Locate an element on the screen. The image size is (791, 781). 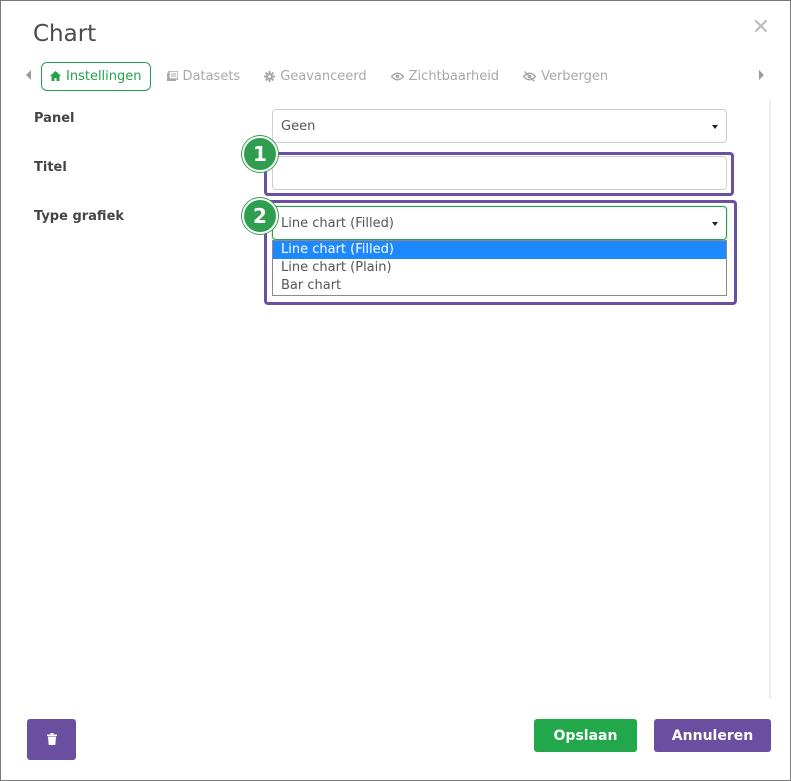
tabs-scroll-left-icon is located at coordinates (28, 75).